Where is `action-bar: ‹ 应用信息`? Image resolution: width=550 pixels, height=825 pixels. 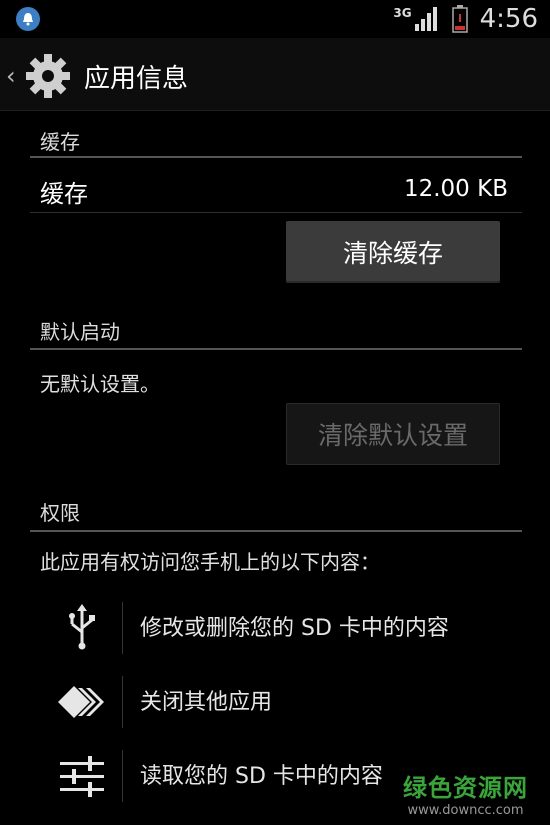
action-bar: ‹ 应用信息 is located at coordinates (275, 74).